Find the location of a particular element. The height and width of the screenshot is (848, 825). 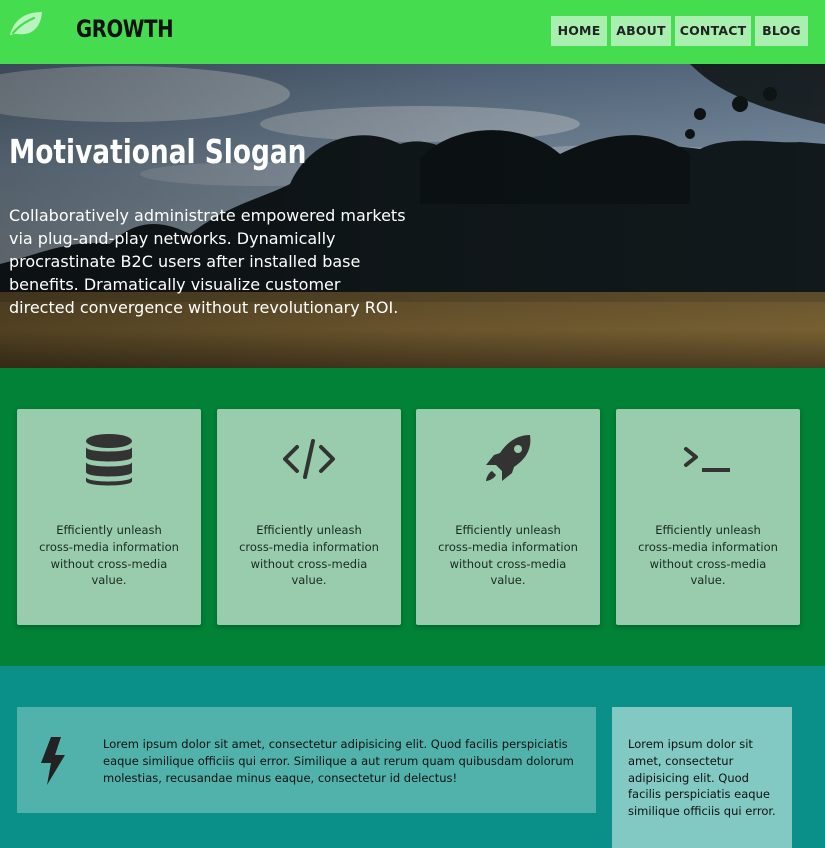

terminal-icon is located at coordinates (707, 459).